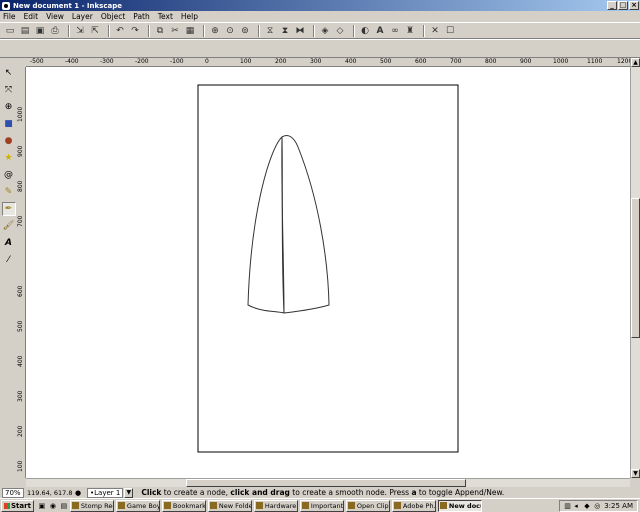 This screenshot has height=512, width=640. I want to click on ellipse-tool-icon: ●, so click(9, 141).